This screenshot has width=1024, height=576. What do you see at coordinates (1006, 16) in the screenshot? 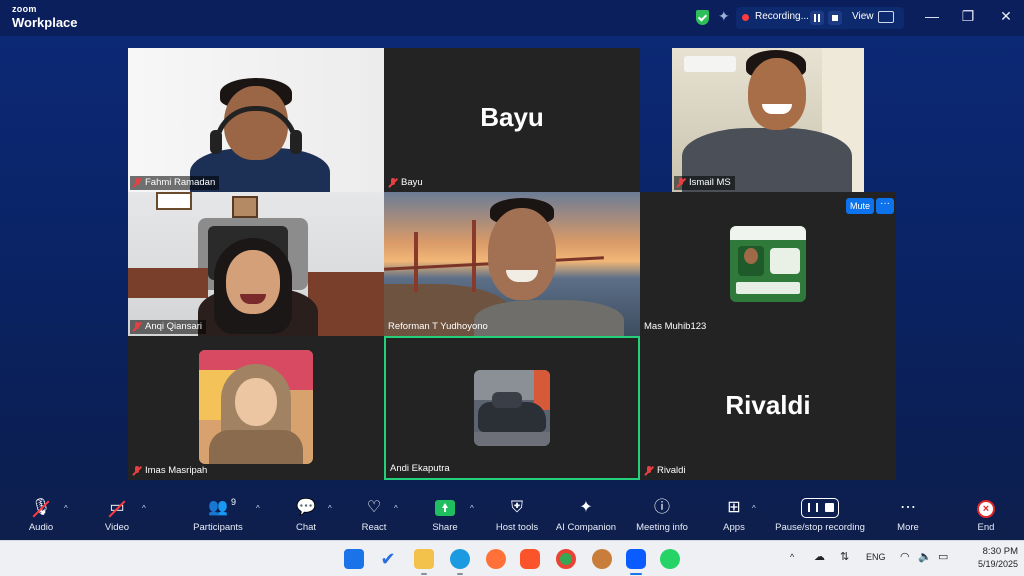
I see `close-button: ✕` at bounding box center [1006, 16].